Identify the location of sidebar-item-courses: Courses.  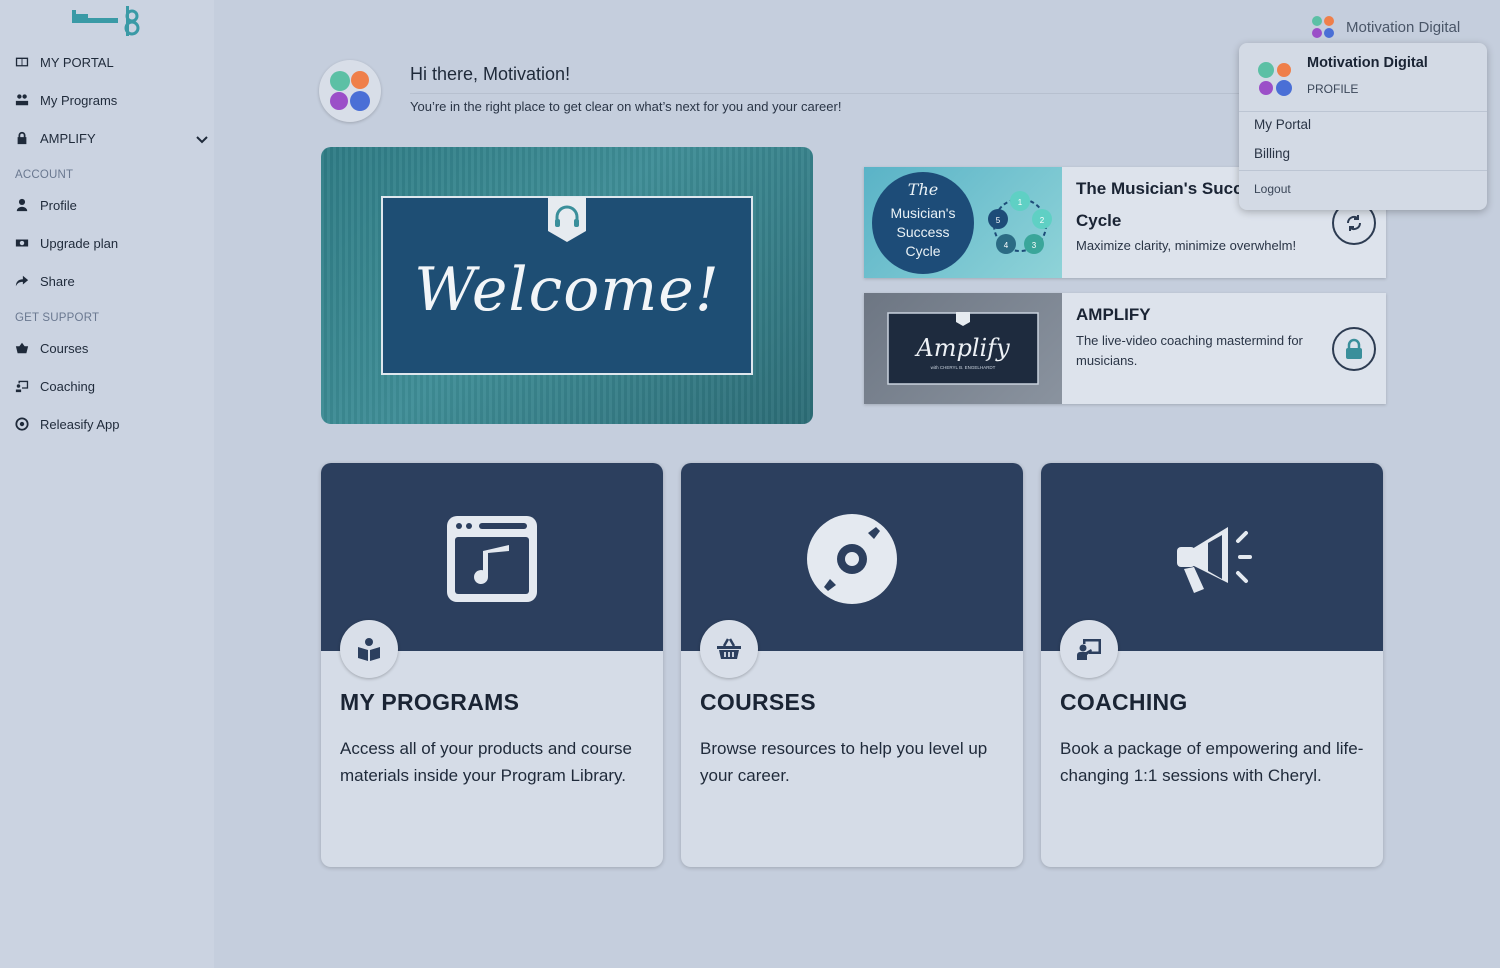
(51, 348).